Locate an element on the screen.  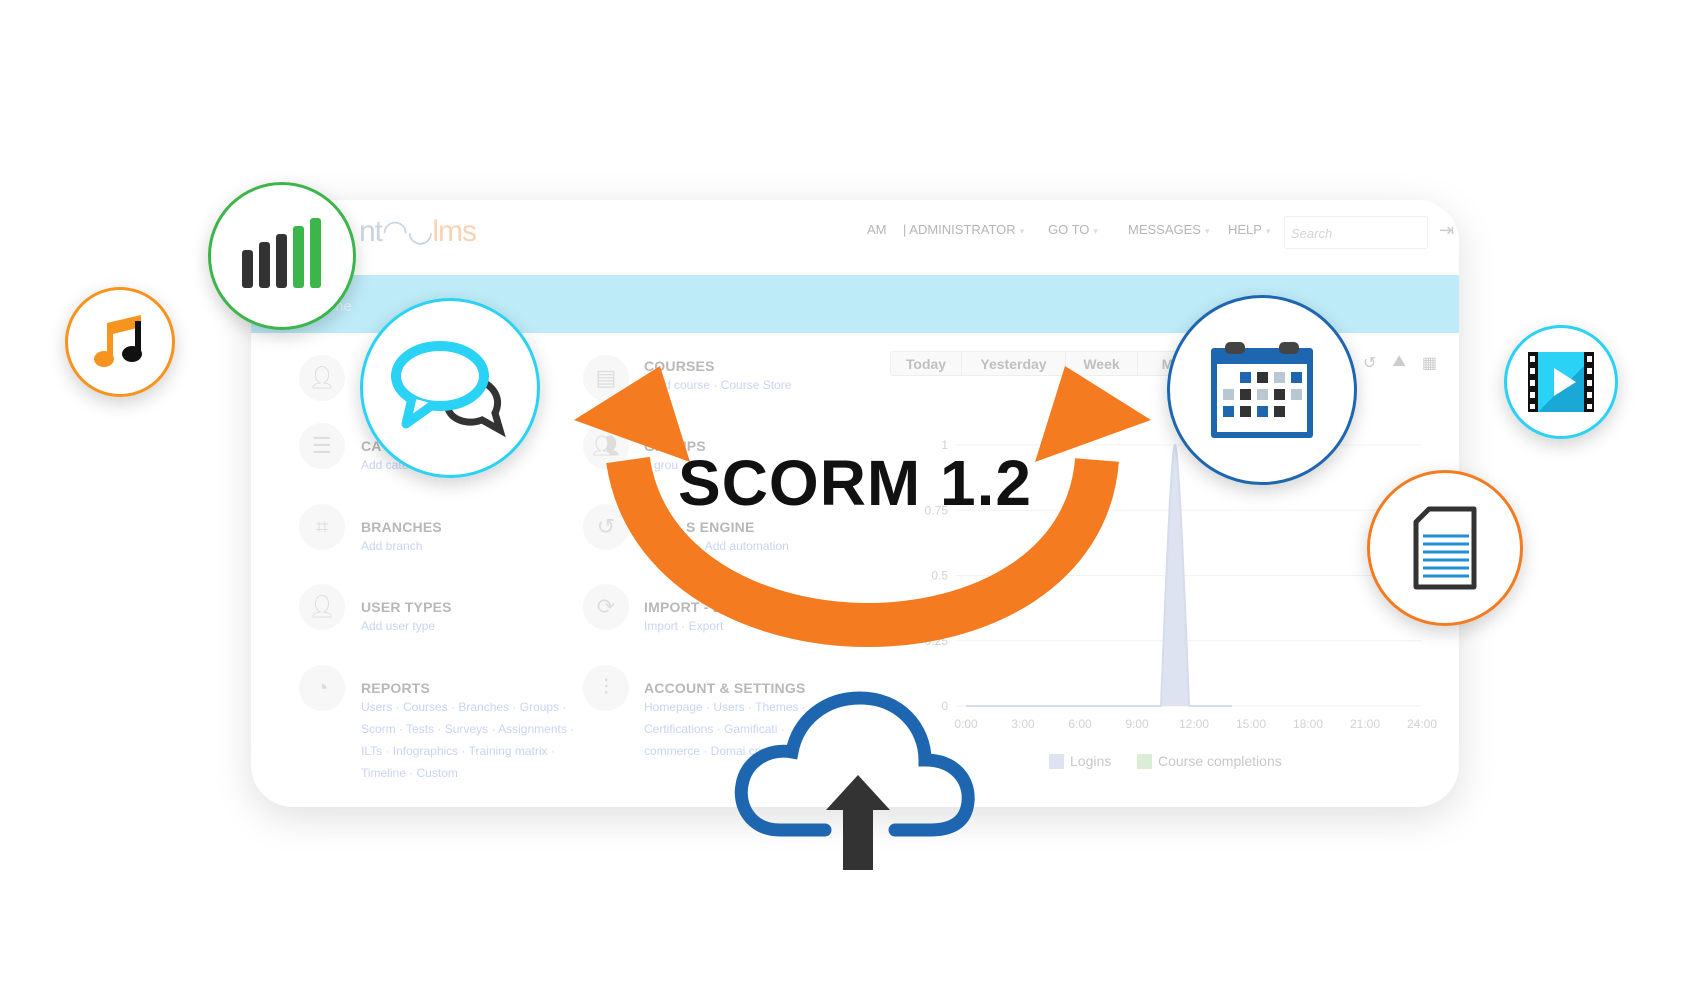
signal-badge is located at coordinates (282, 256).